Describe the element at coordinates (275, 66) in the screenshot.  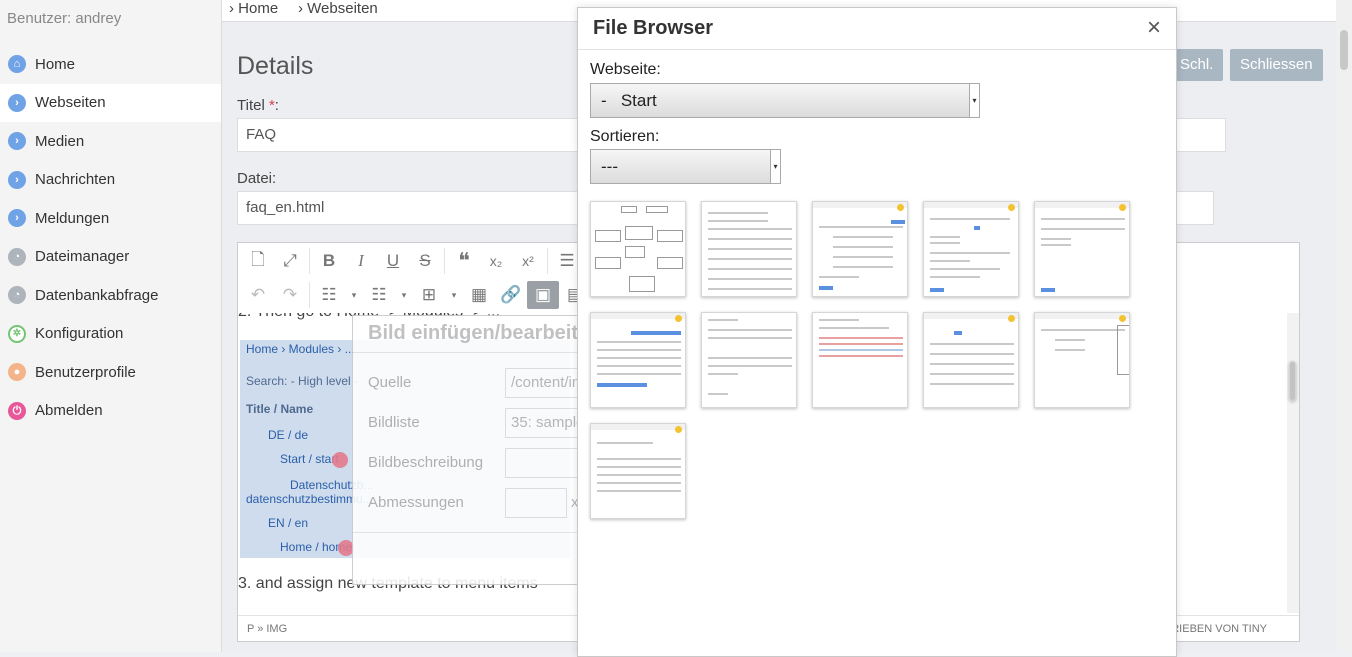
I see `page-title: Details` at that location.